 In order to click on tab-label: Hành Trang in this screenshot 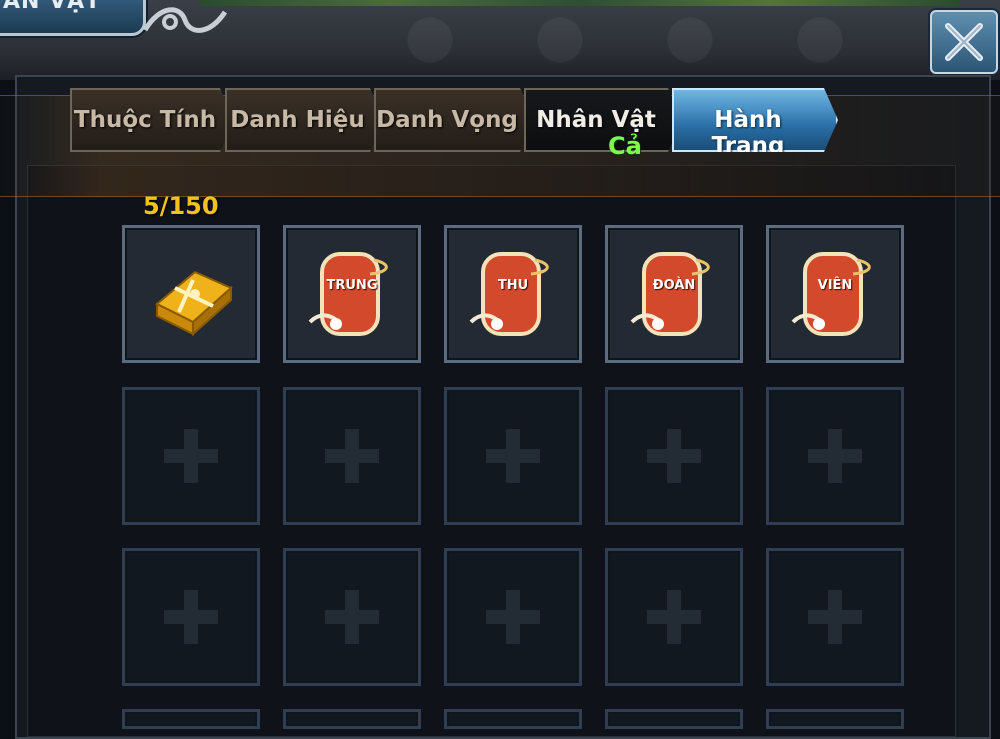, I will do `click(748, 133)`.